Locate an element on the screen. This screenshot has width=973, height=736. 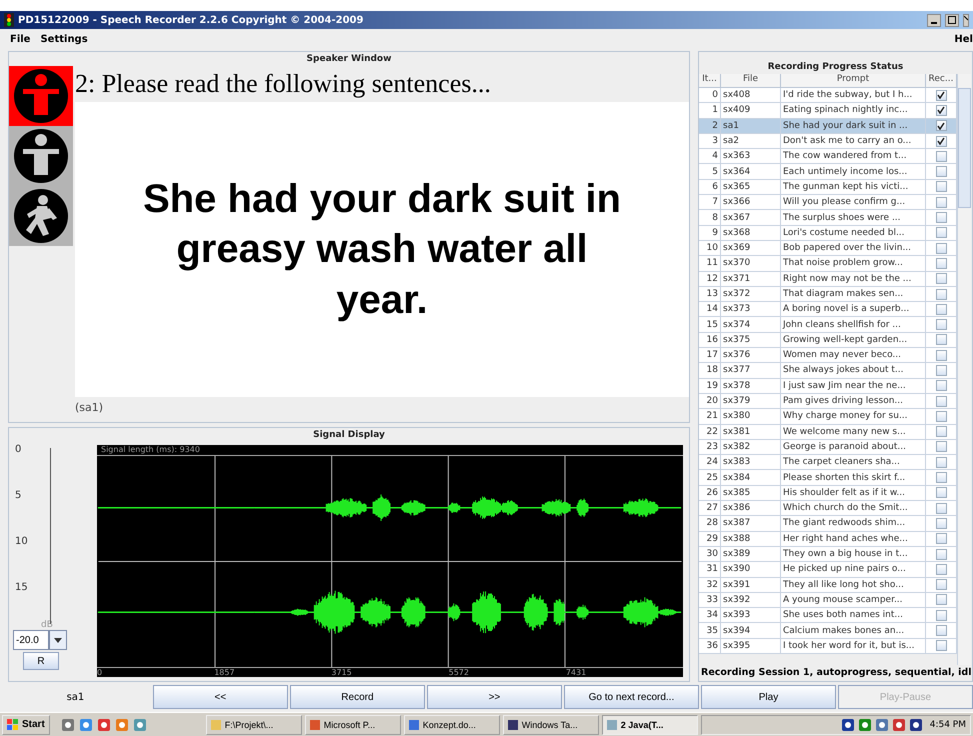
maximize-button is located at coordinates (952, 20).